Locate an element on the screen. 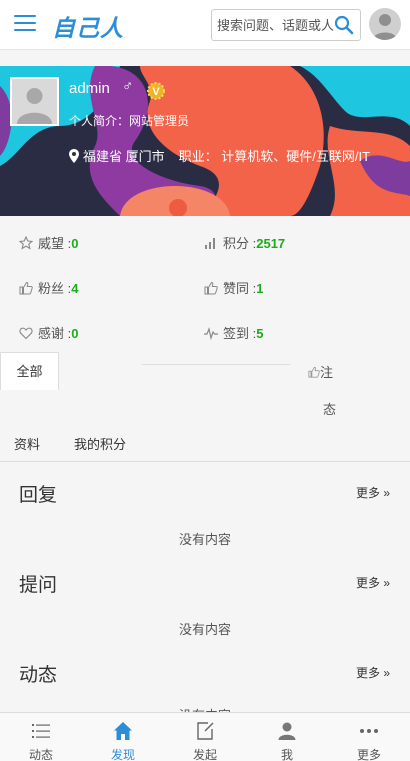 Image resolution: width=410 pixels, height=761 pixels. nav-item-activity: 动态 is located at coordinates (41, 737).